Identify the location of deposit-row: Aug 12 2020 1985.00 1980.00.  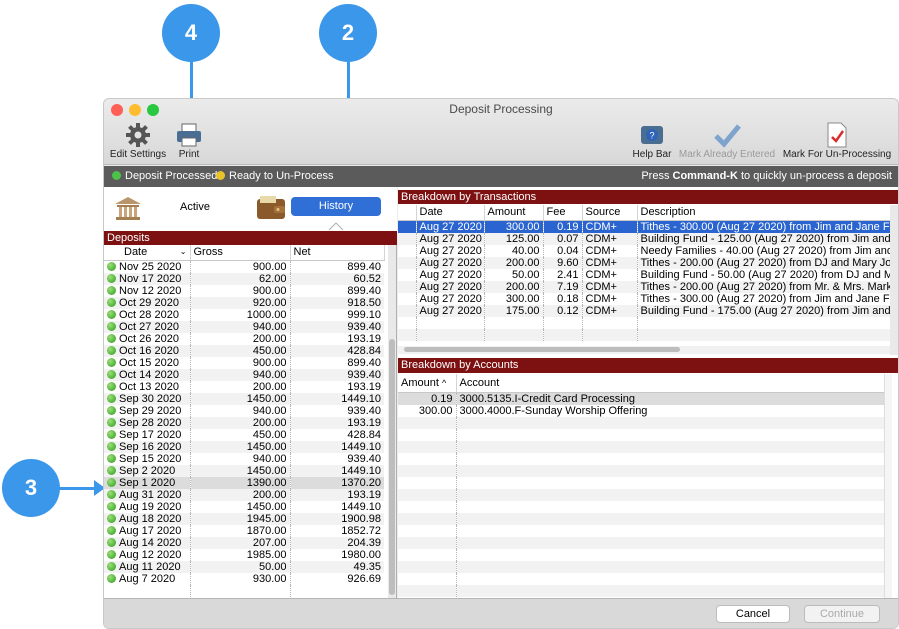
(244, 554).